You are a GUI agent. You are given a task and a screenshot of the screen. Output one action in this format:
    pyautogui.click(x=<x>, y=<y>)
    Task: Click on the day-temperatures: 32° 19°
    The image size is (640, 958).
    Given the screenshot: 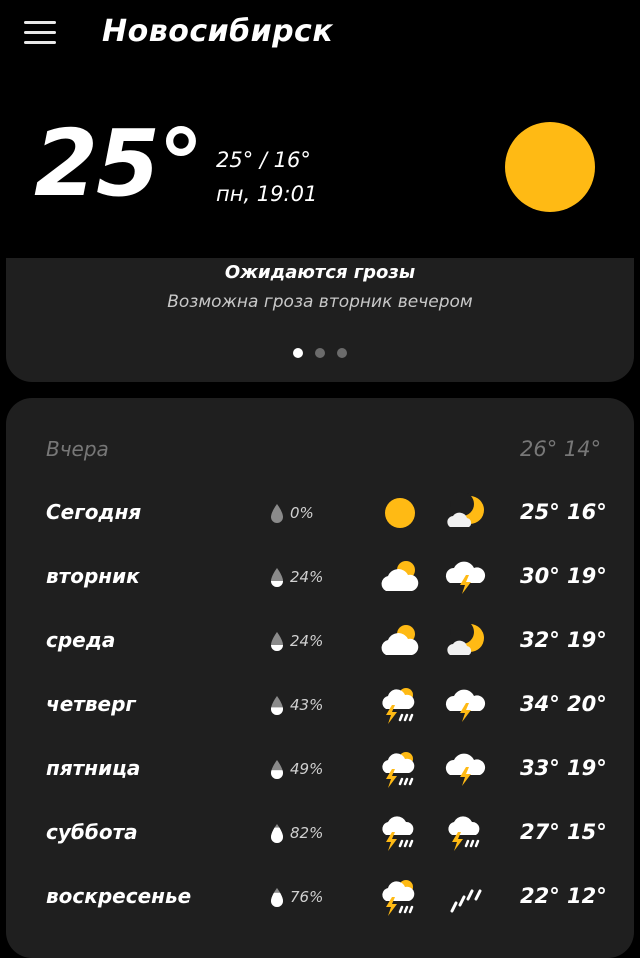 What is the action you would take?
    pyautogui.click(x=563, y=640)
    